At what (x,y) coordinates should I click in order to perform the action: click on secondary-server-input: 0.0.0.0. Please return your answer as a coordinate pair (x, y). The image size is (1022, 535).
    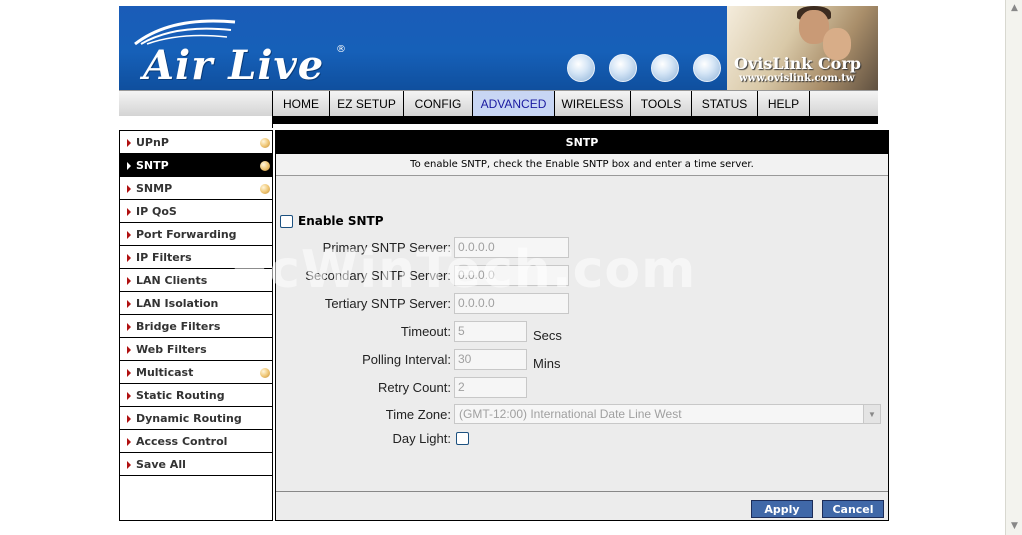
    Looking at the image, I should click on (511, 275).